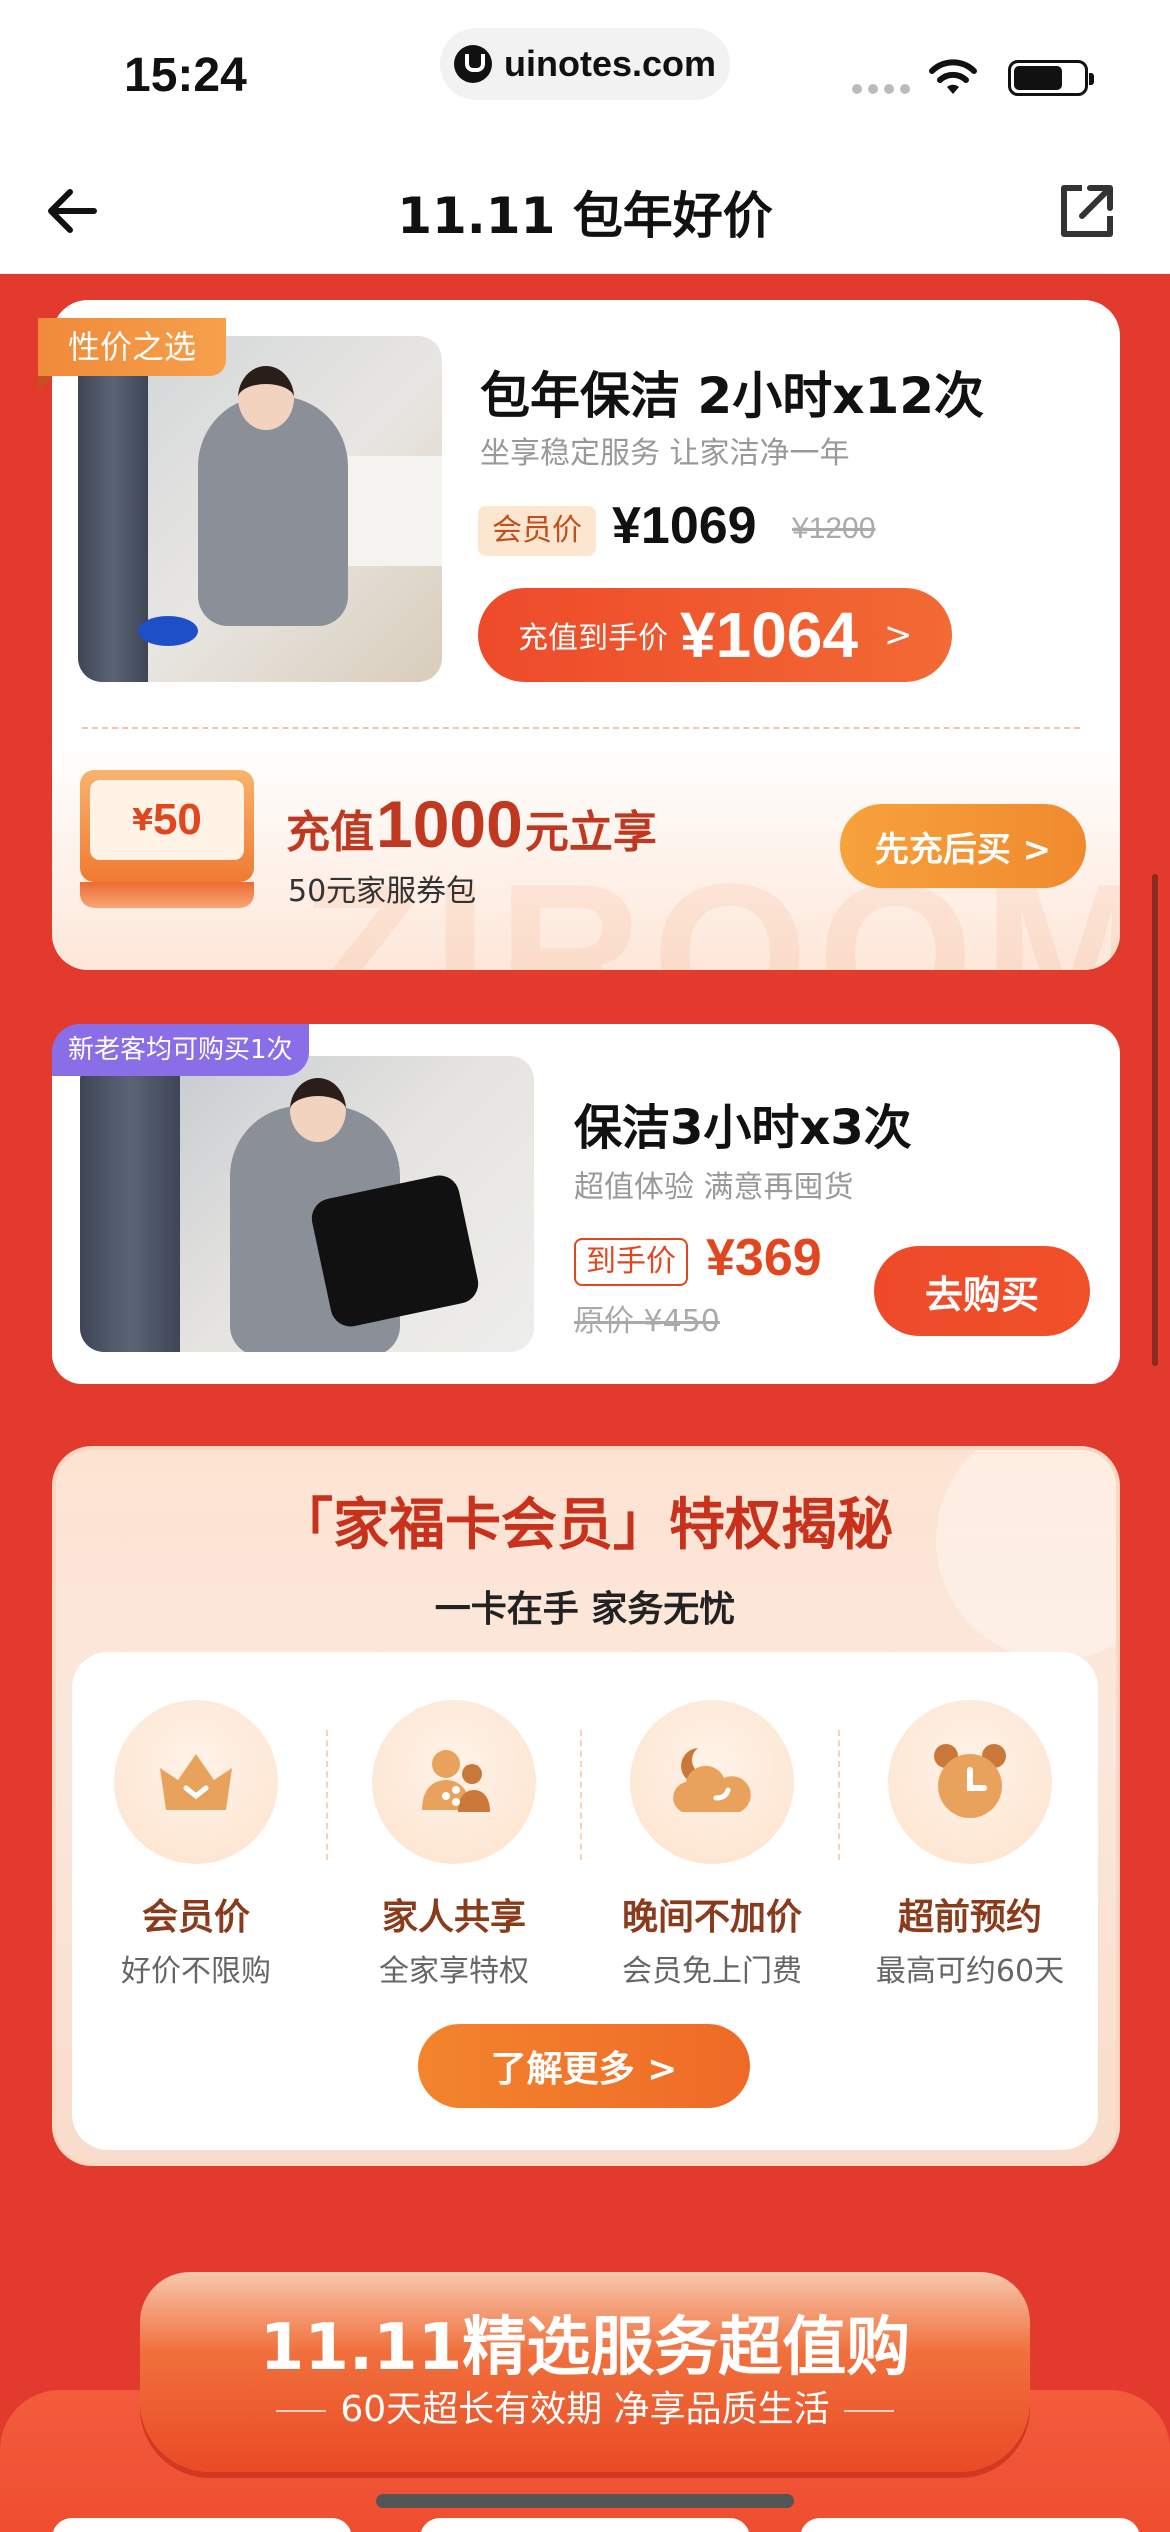 Image resolution: width=1170 pixels, height=2532 pixels. Describe the element at coordinates (382, 891) in the screenshot. I see `promo-subtitle: 50元家服券包` at that location.